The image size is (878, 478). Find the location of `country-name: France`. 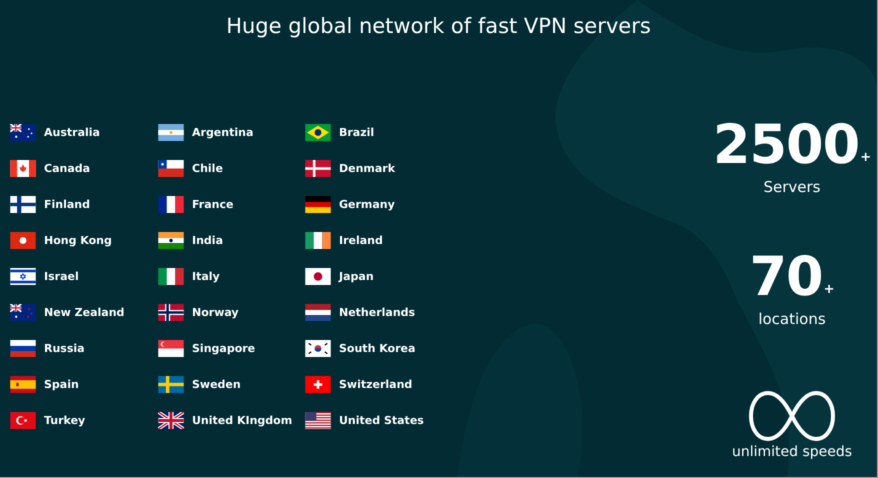

country-name: France is located at coordinates (213, 204).